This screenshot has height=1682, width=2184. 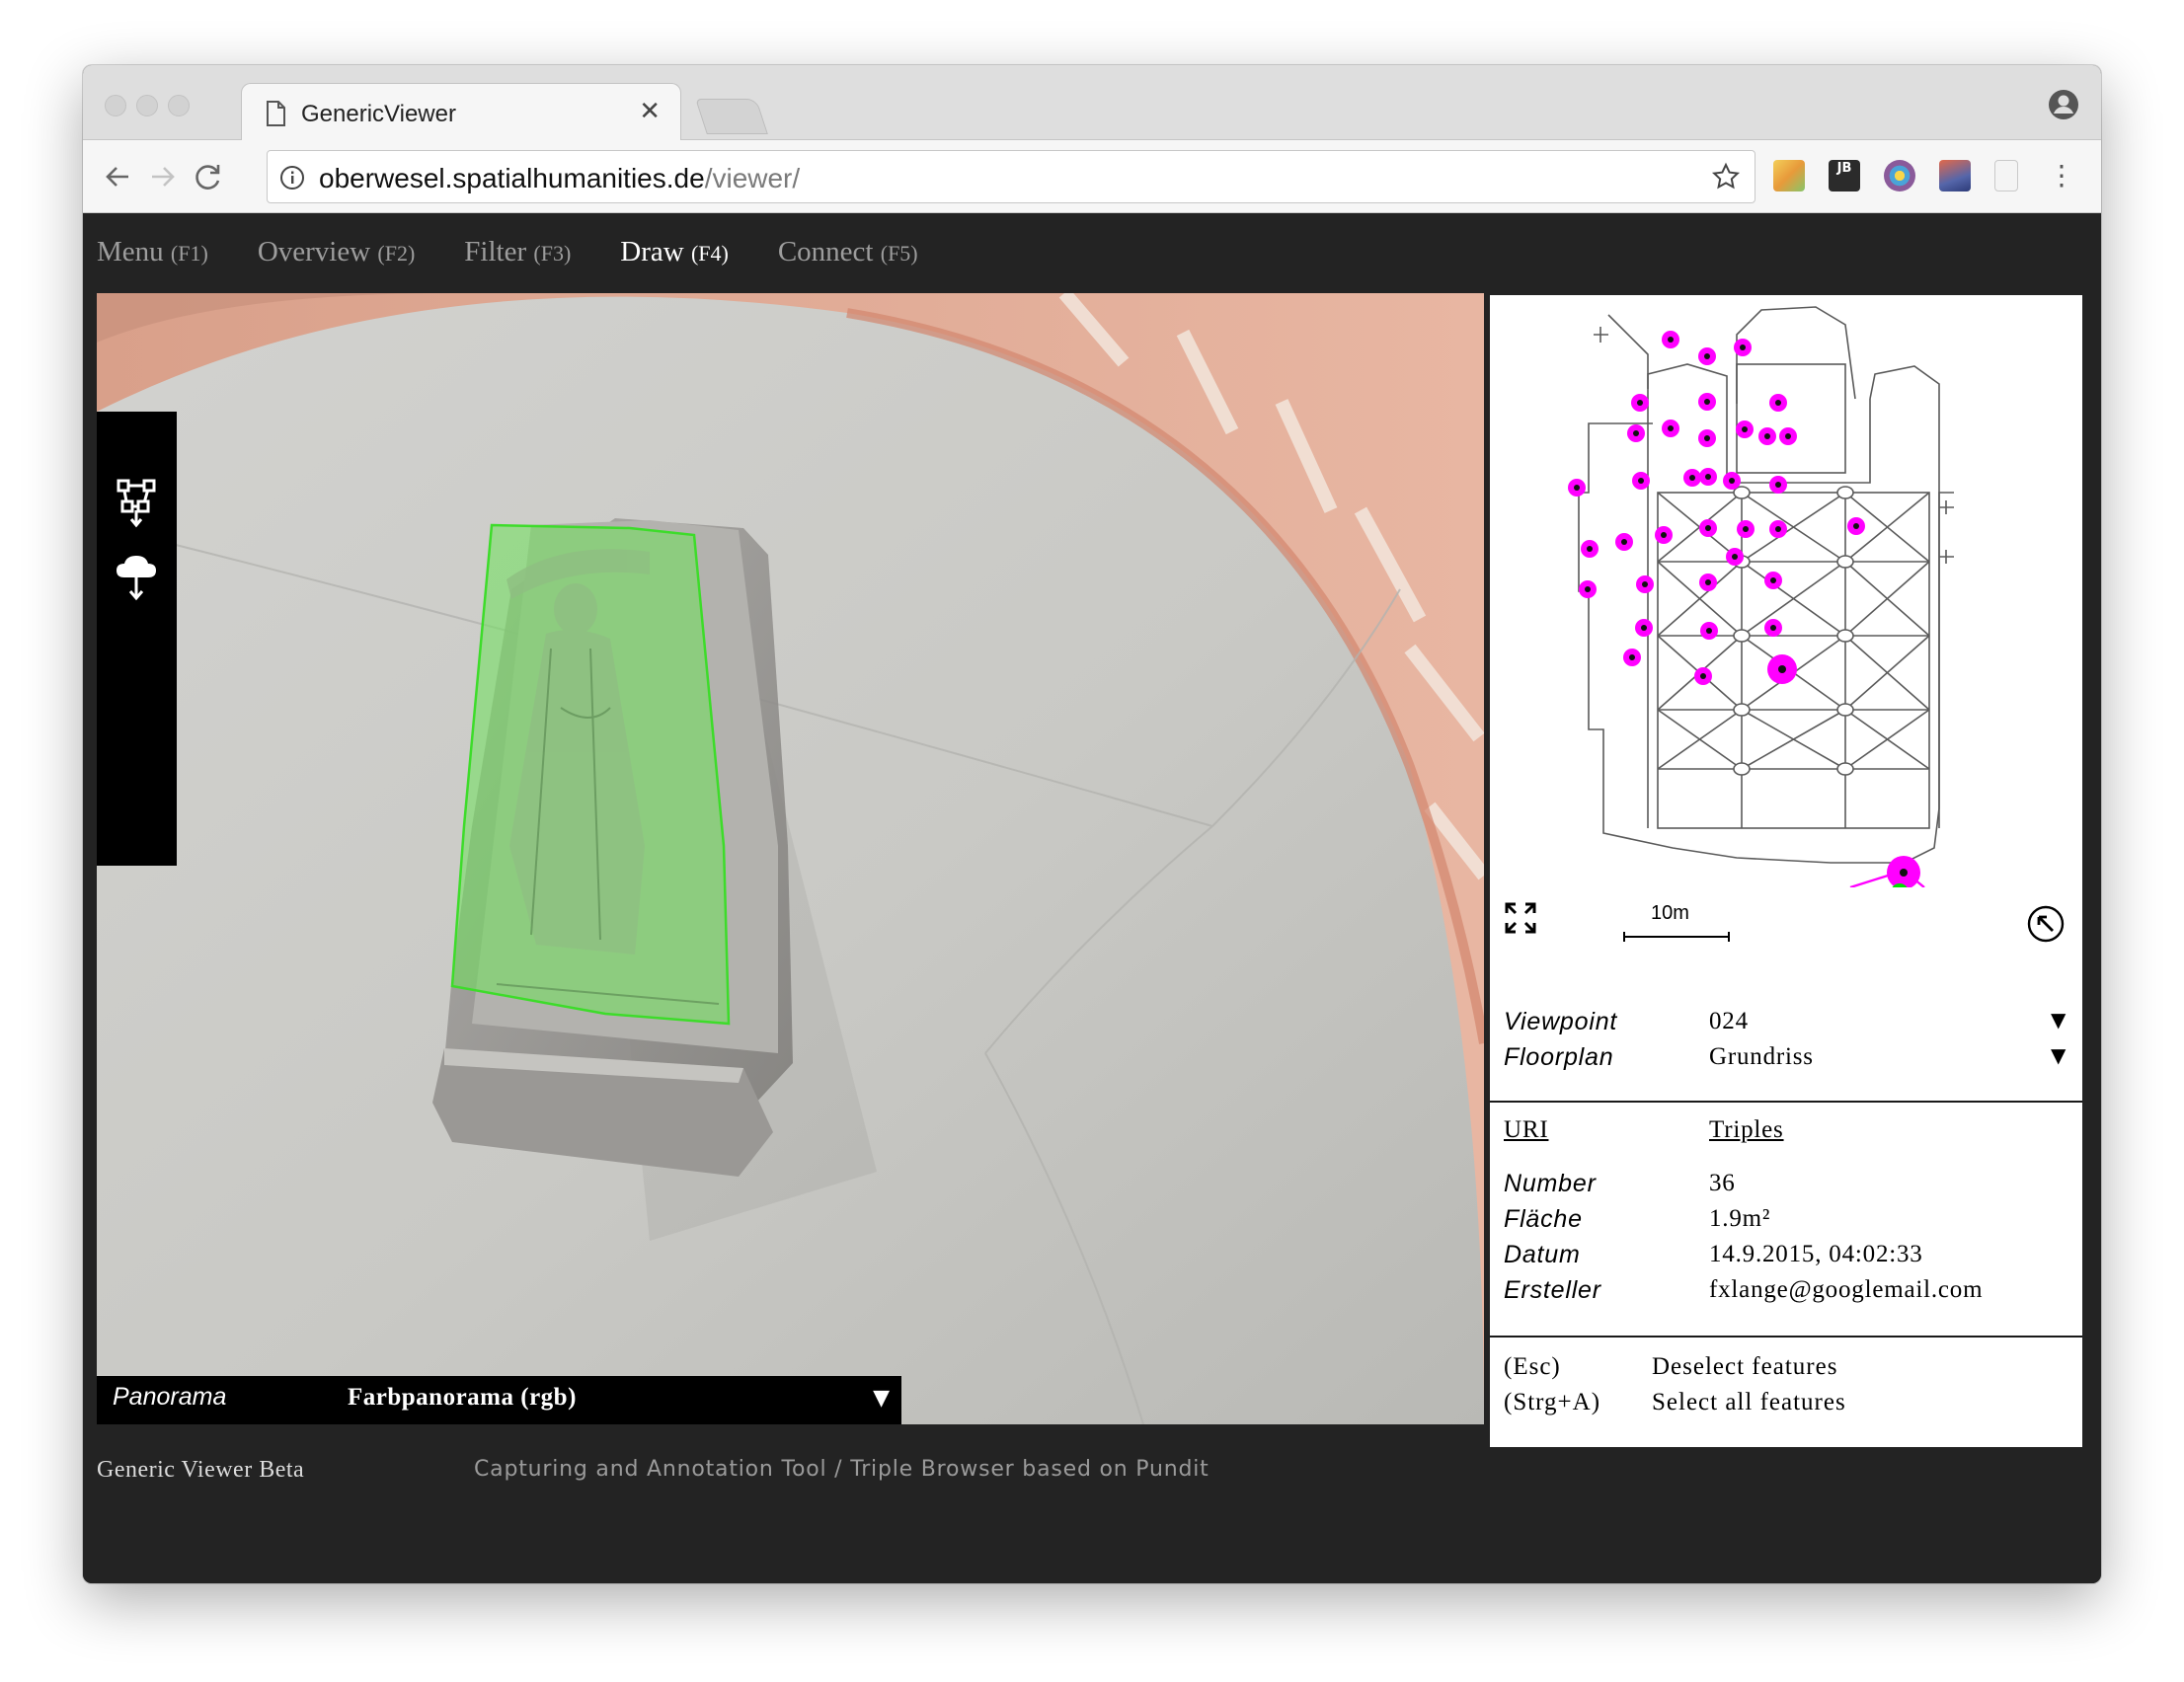 What do you see at coordinates (2058, 1055) in the screenshot?
I see `floorplan-dropdown-icon: ▼` at bounding box center [2058, 1055].